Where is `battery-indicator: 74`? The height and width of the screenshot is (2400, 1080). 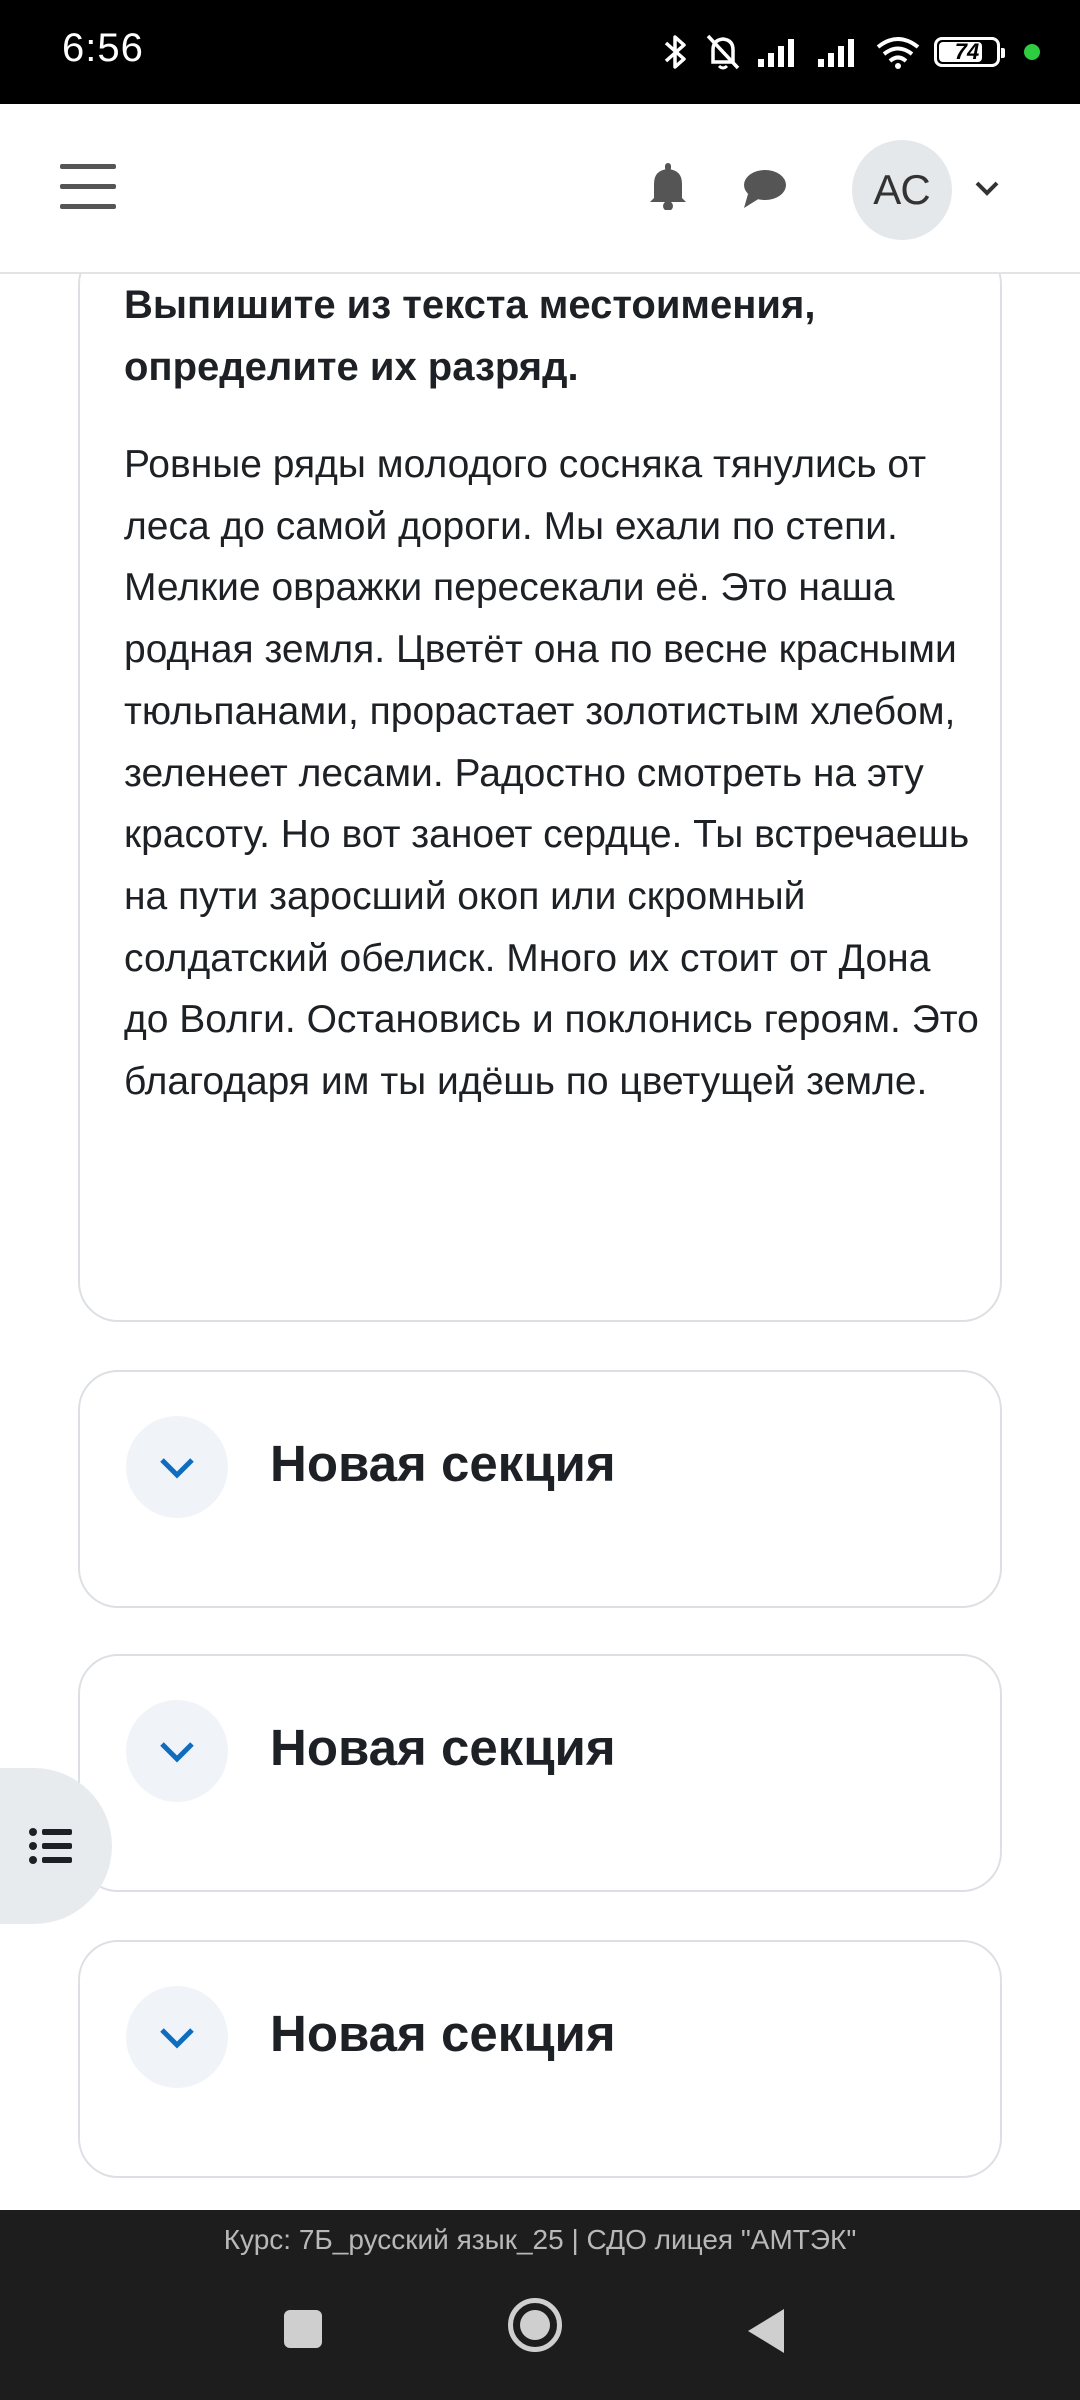 battery-indicator: 74 is located at coordinates (969, 52).